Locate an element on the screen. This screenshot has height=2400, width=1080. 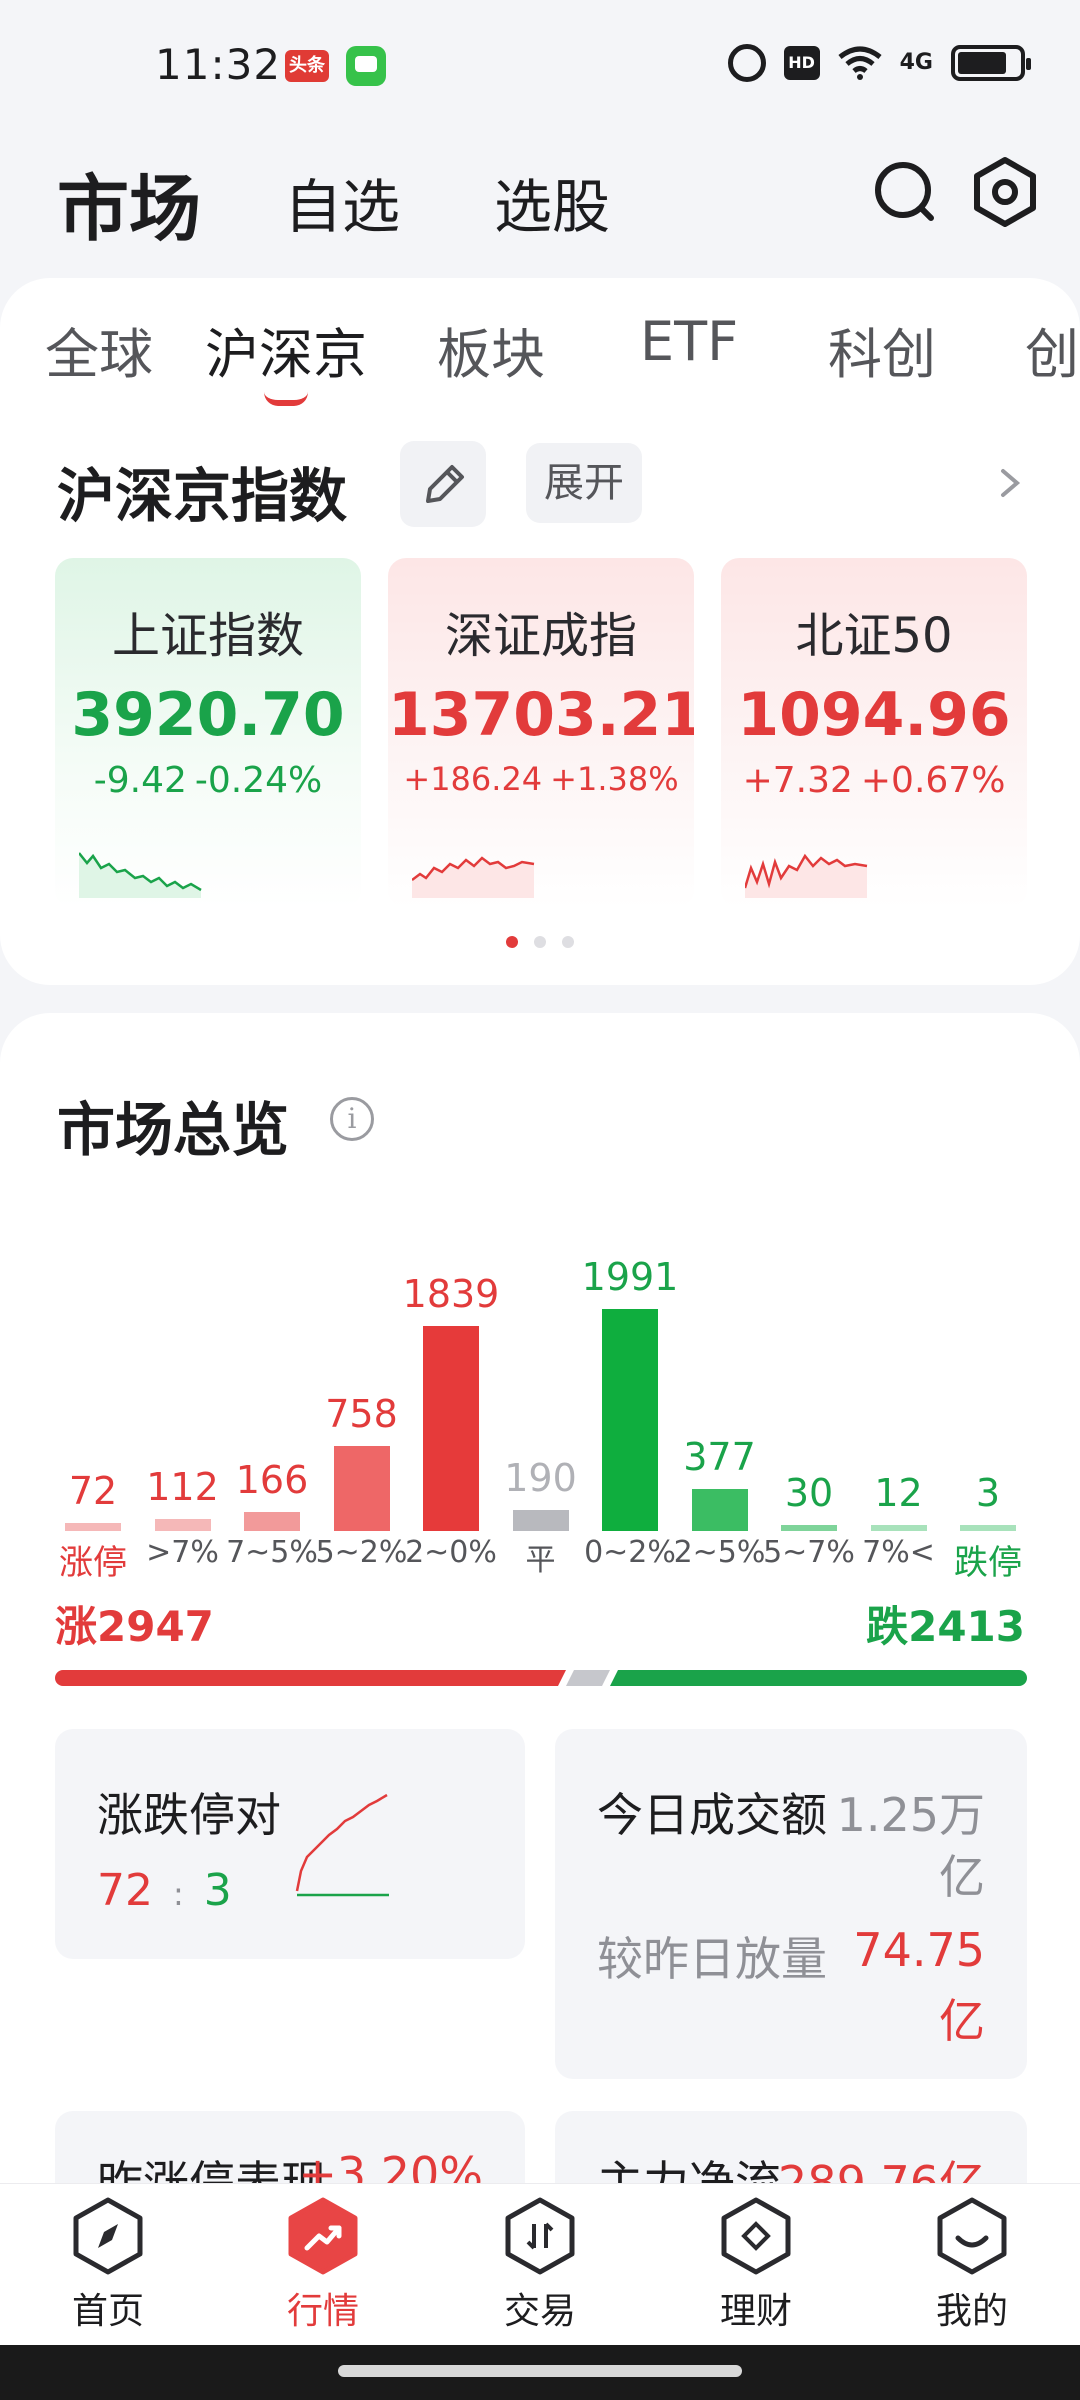
advance-decline-ratio-bar is located at coordinates (541, 1678).